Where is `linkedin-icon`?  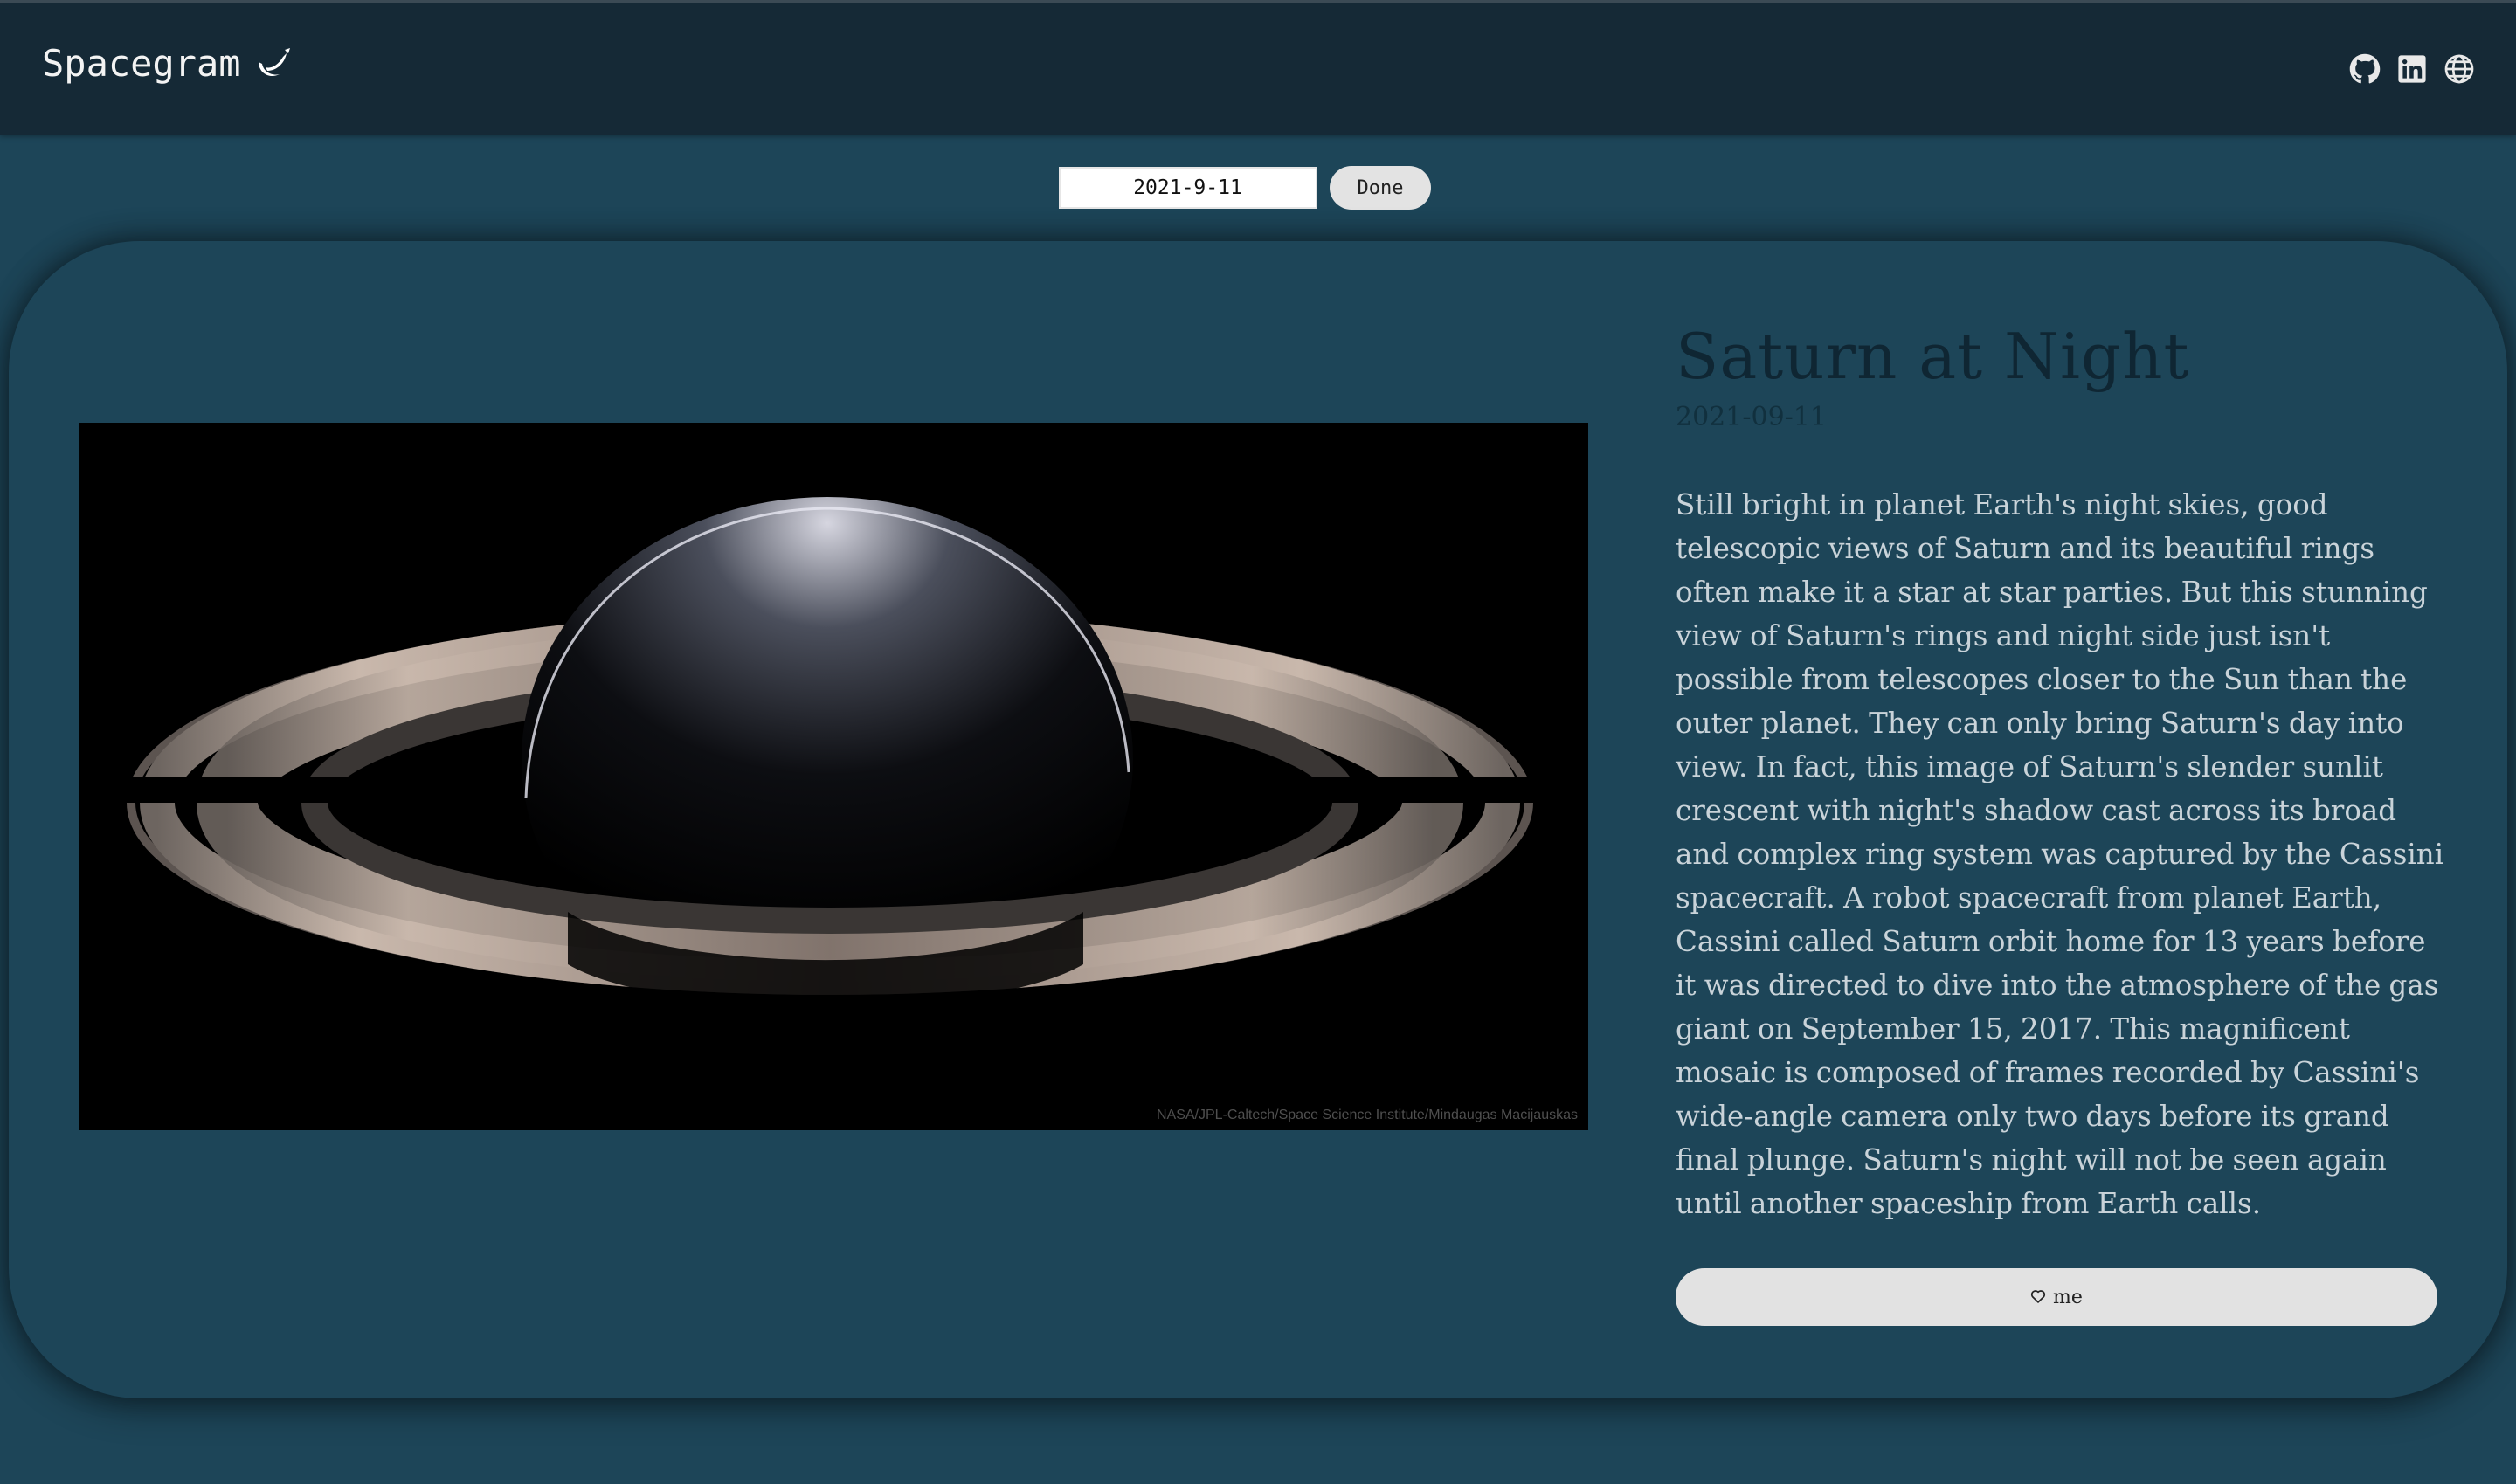
linkedin-icon is located at coordinates (2412, 69).